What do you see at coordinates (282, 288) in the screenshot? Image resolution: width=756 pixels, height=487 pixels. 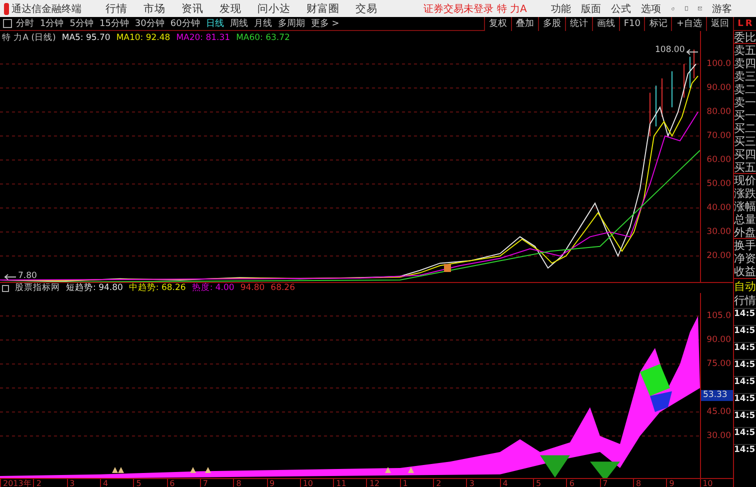 I see `indicator-value: 68.26` at bounding box center [282, 288].